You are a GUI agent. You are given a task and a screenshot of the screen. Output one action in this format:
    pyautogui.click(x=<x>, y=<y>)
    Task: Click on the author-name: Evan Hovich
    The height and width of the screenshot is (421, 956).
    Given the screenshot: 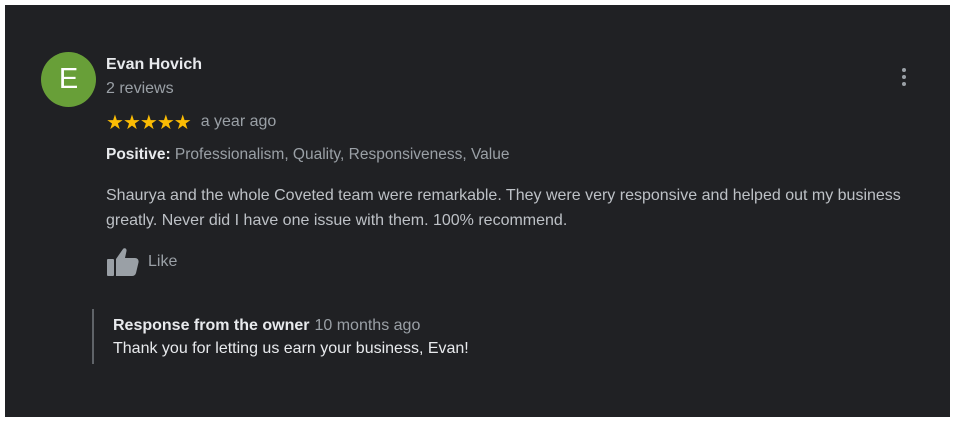 What is the action you would take?
    pyautogui.click(x=154, y=65)
    